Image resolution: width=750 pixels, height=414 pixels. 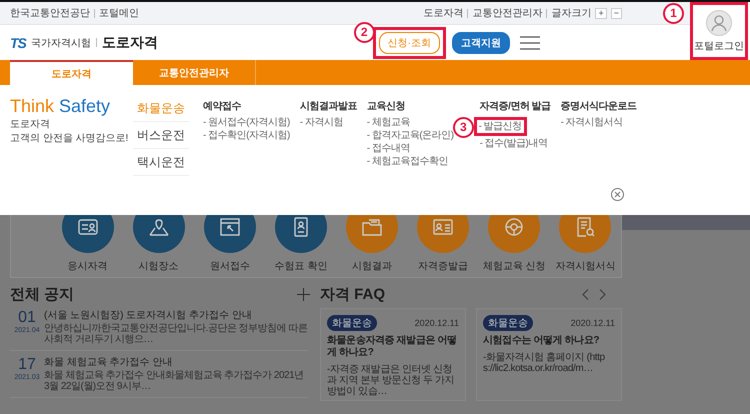 I want to click on quick-link-label: 자격시험서식, so click(x=585, y=266).